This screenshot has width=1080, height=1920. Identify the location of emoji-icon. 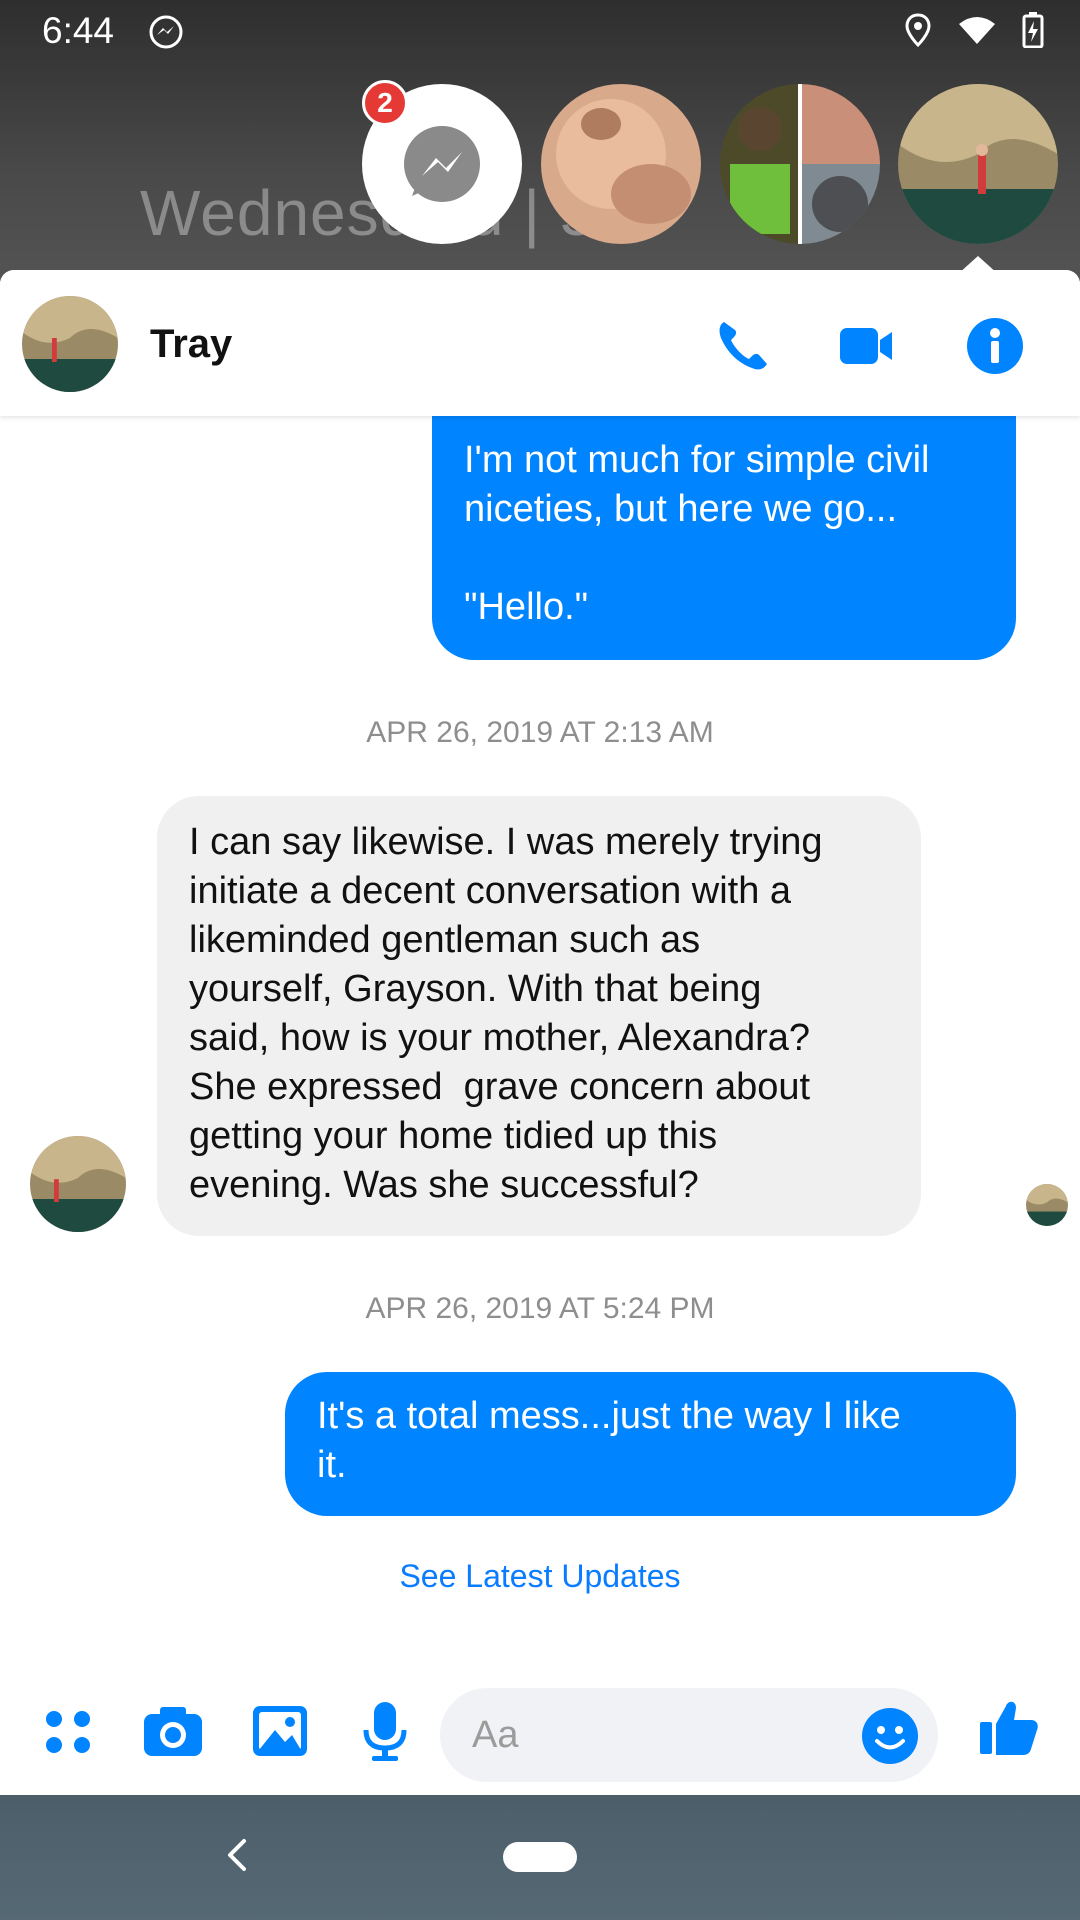
(890, 1736).